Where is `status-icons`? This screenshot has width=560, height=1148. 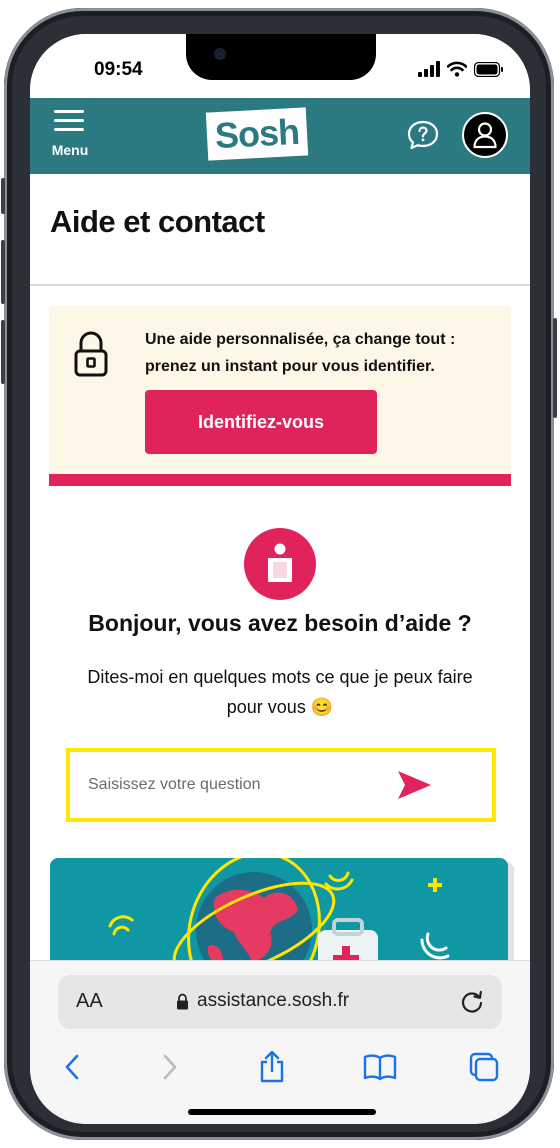 status-icons is located at coordinates (461, 69).